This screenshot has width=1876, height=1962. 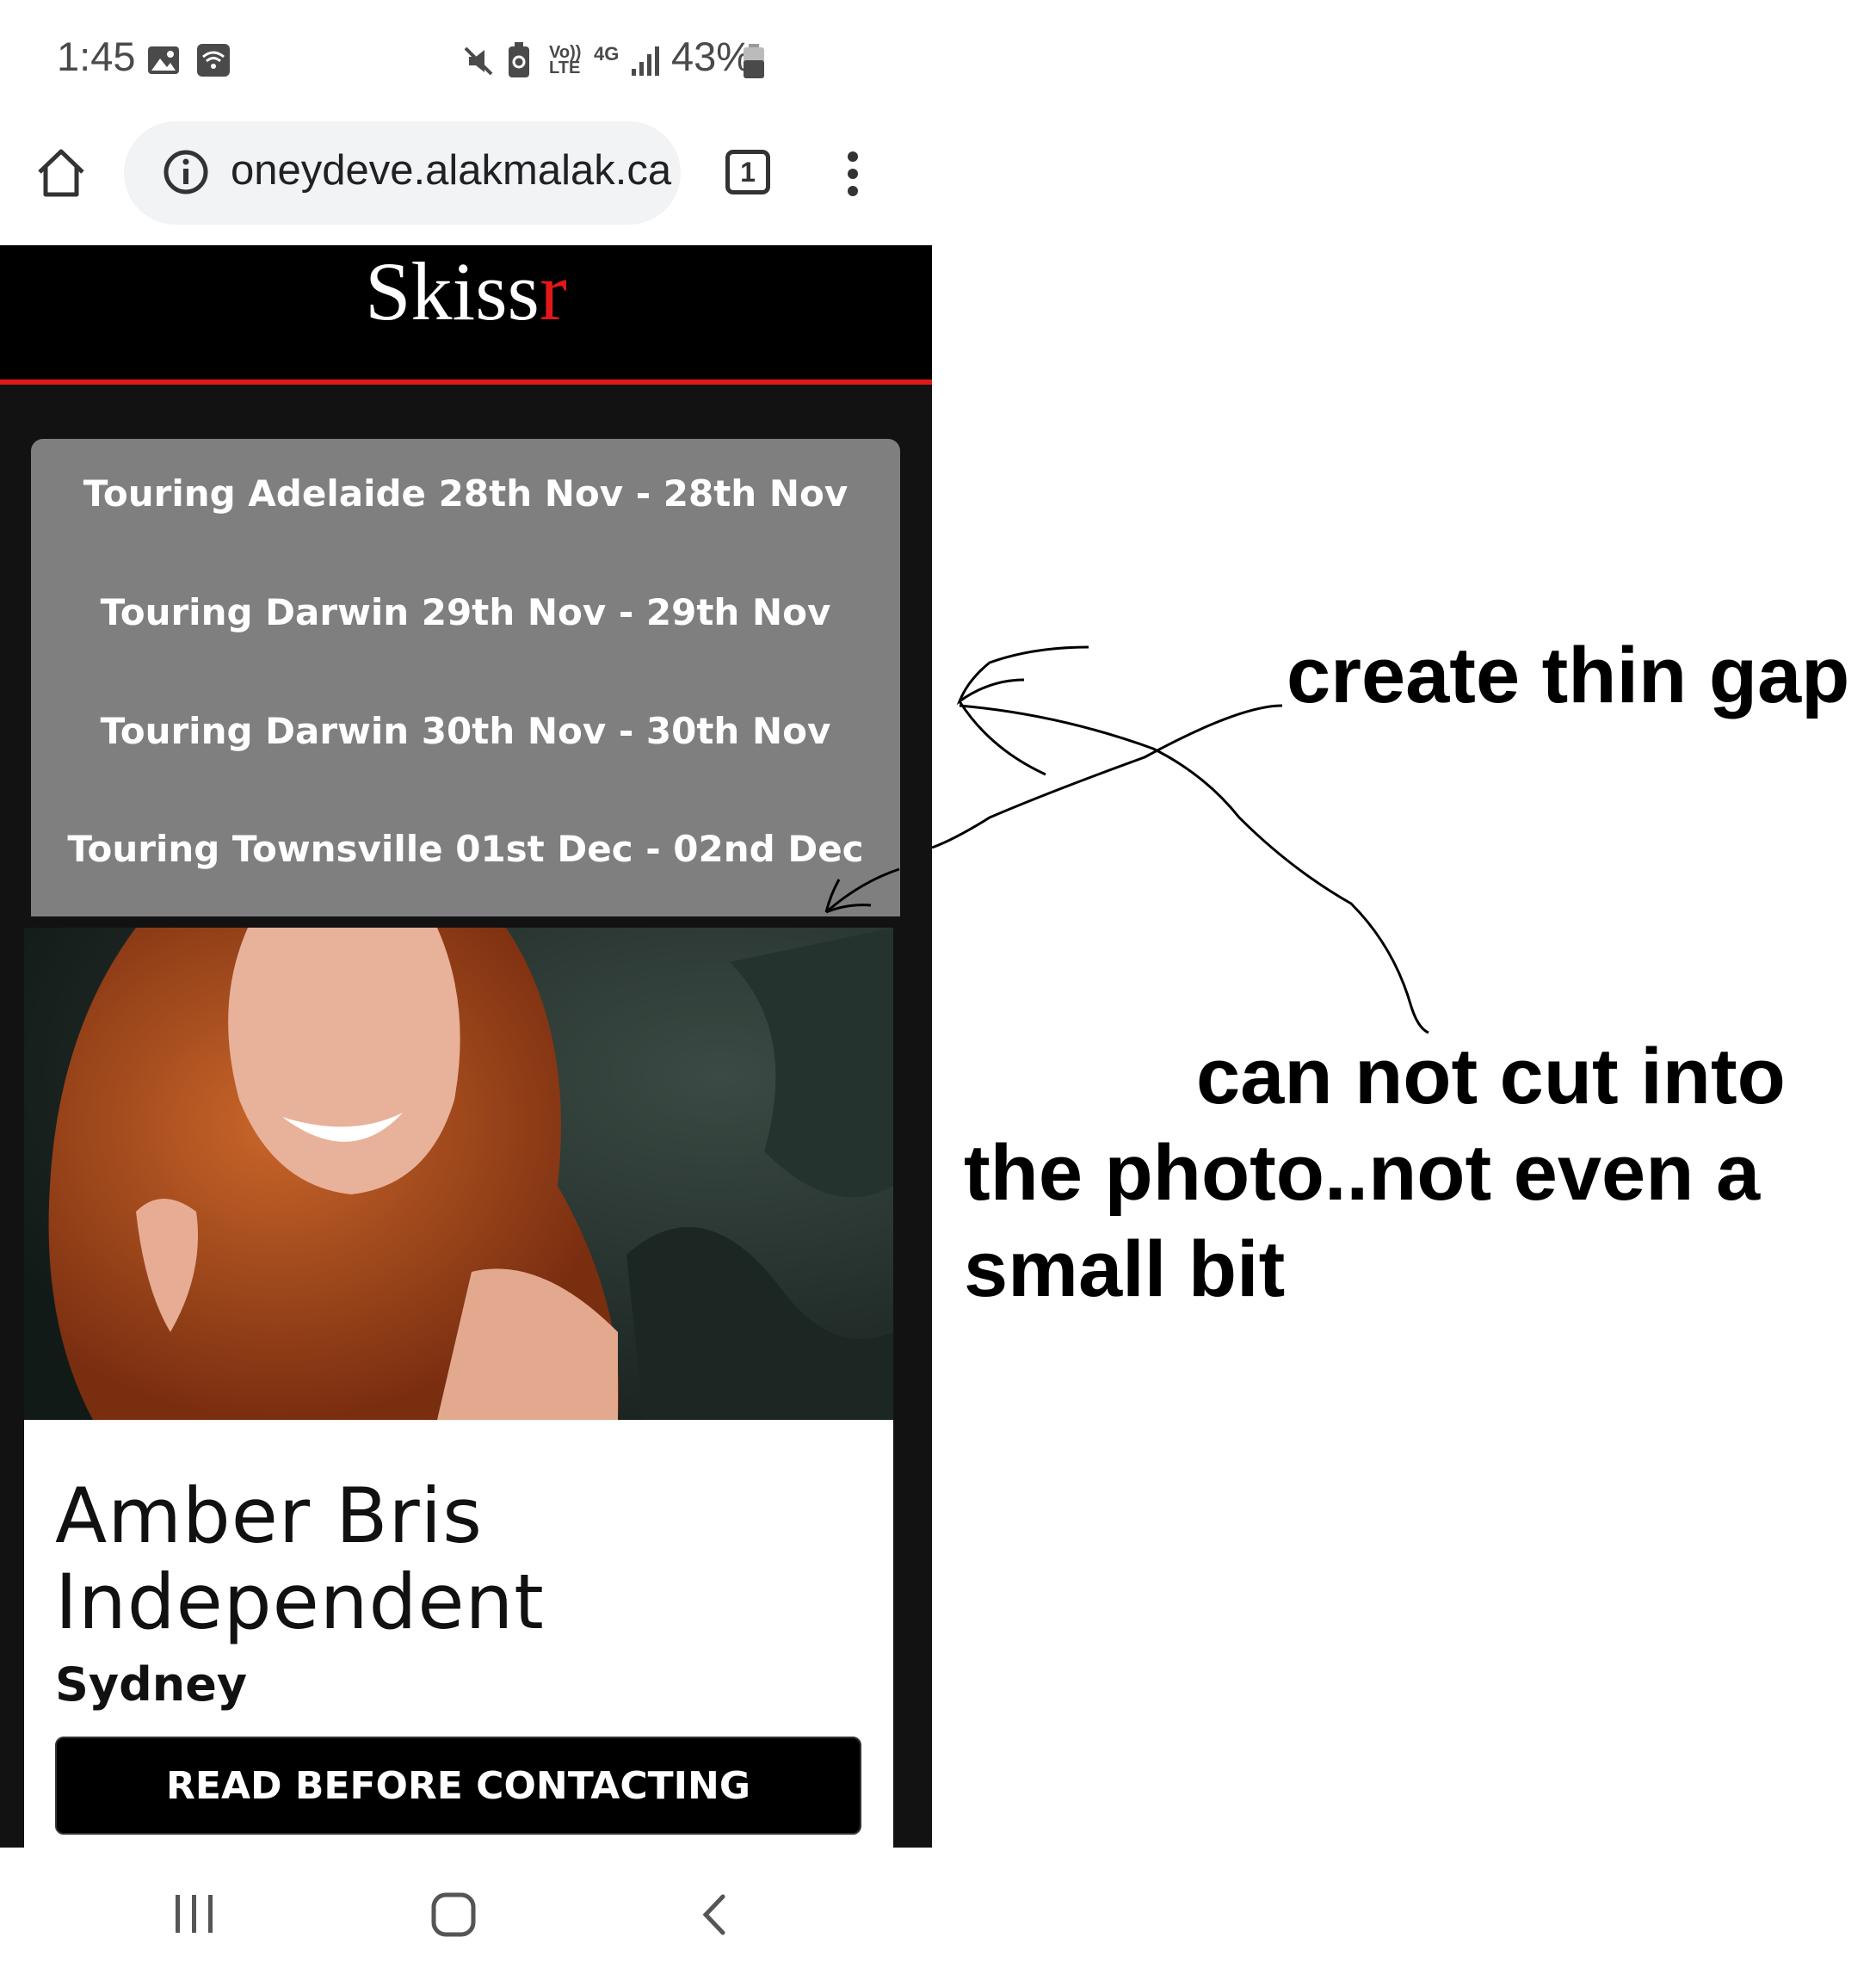 I want to click on annotation-line: can not cut into, so click(x=1491, y=1076).